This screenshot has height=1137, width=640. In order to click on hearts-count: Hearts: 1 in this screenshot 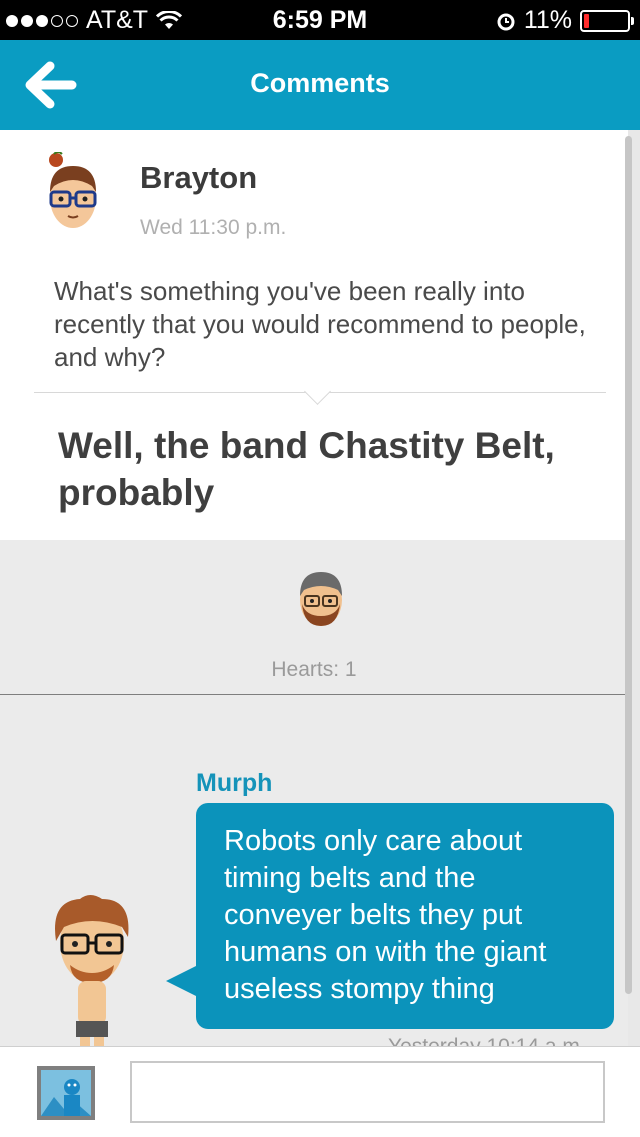, I will do `click(314, 670)`.